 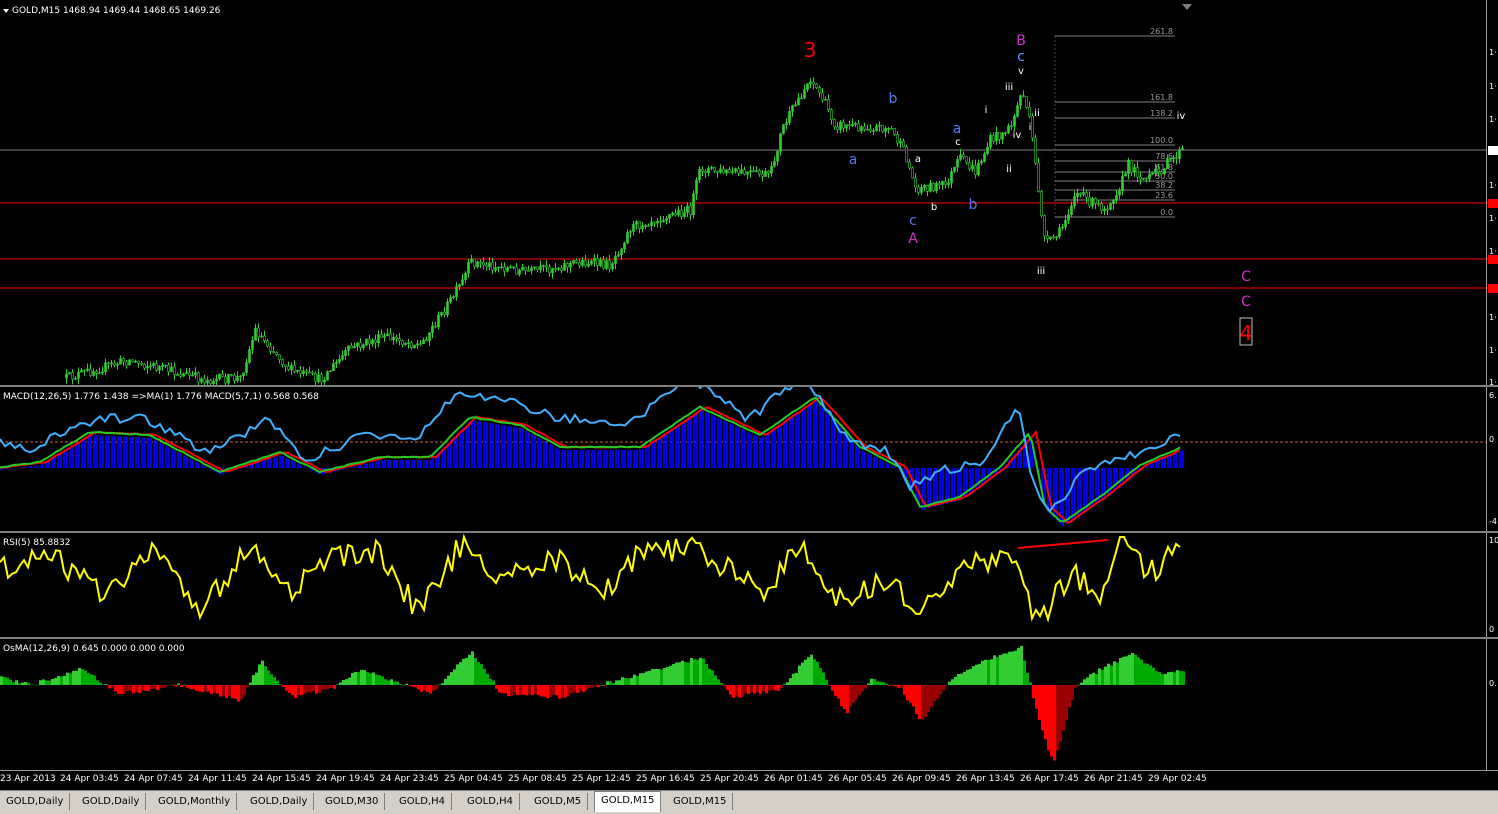 I want to click on chart-tab: GOLD,M30, so click(x=352, y=801).